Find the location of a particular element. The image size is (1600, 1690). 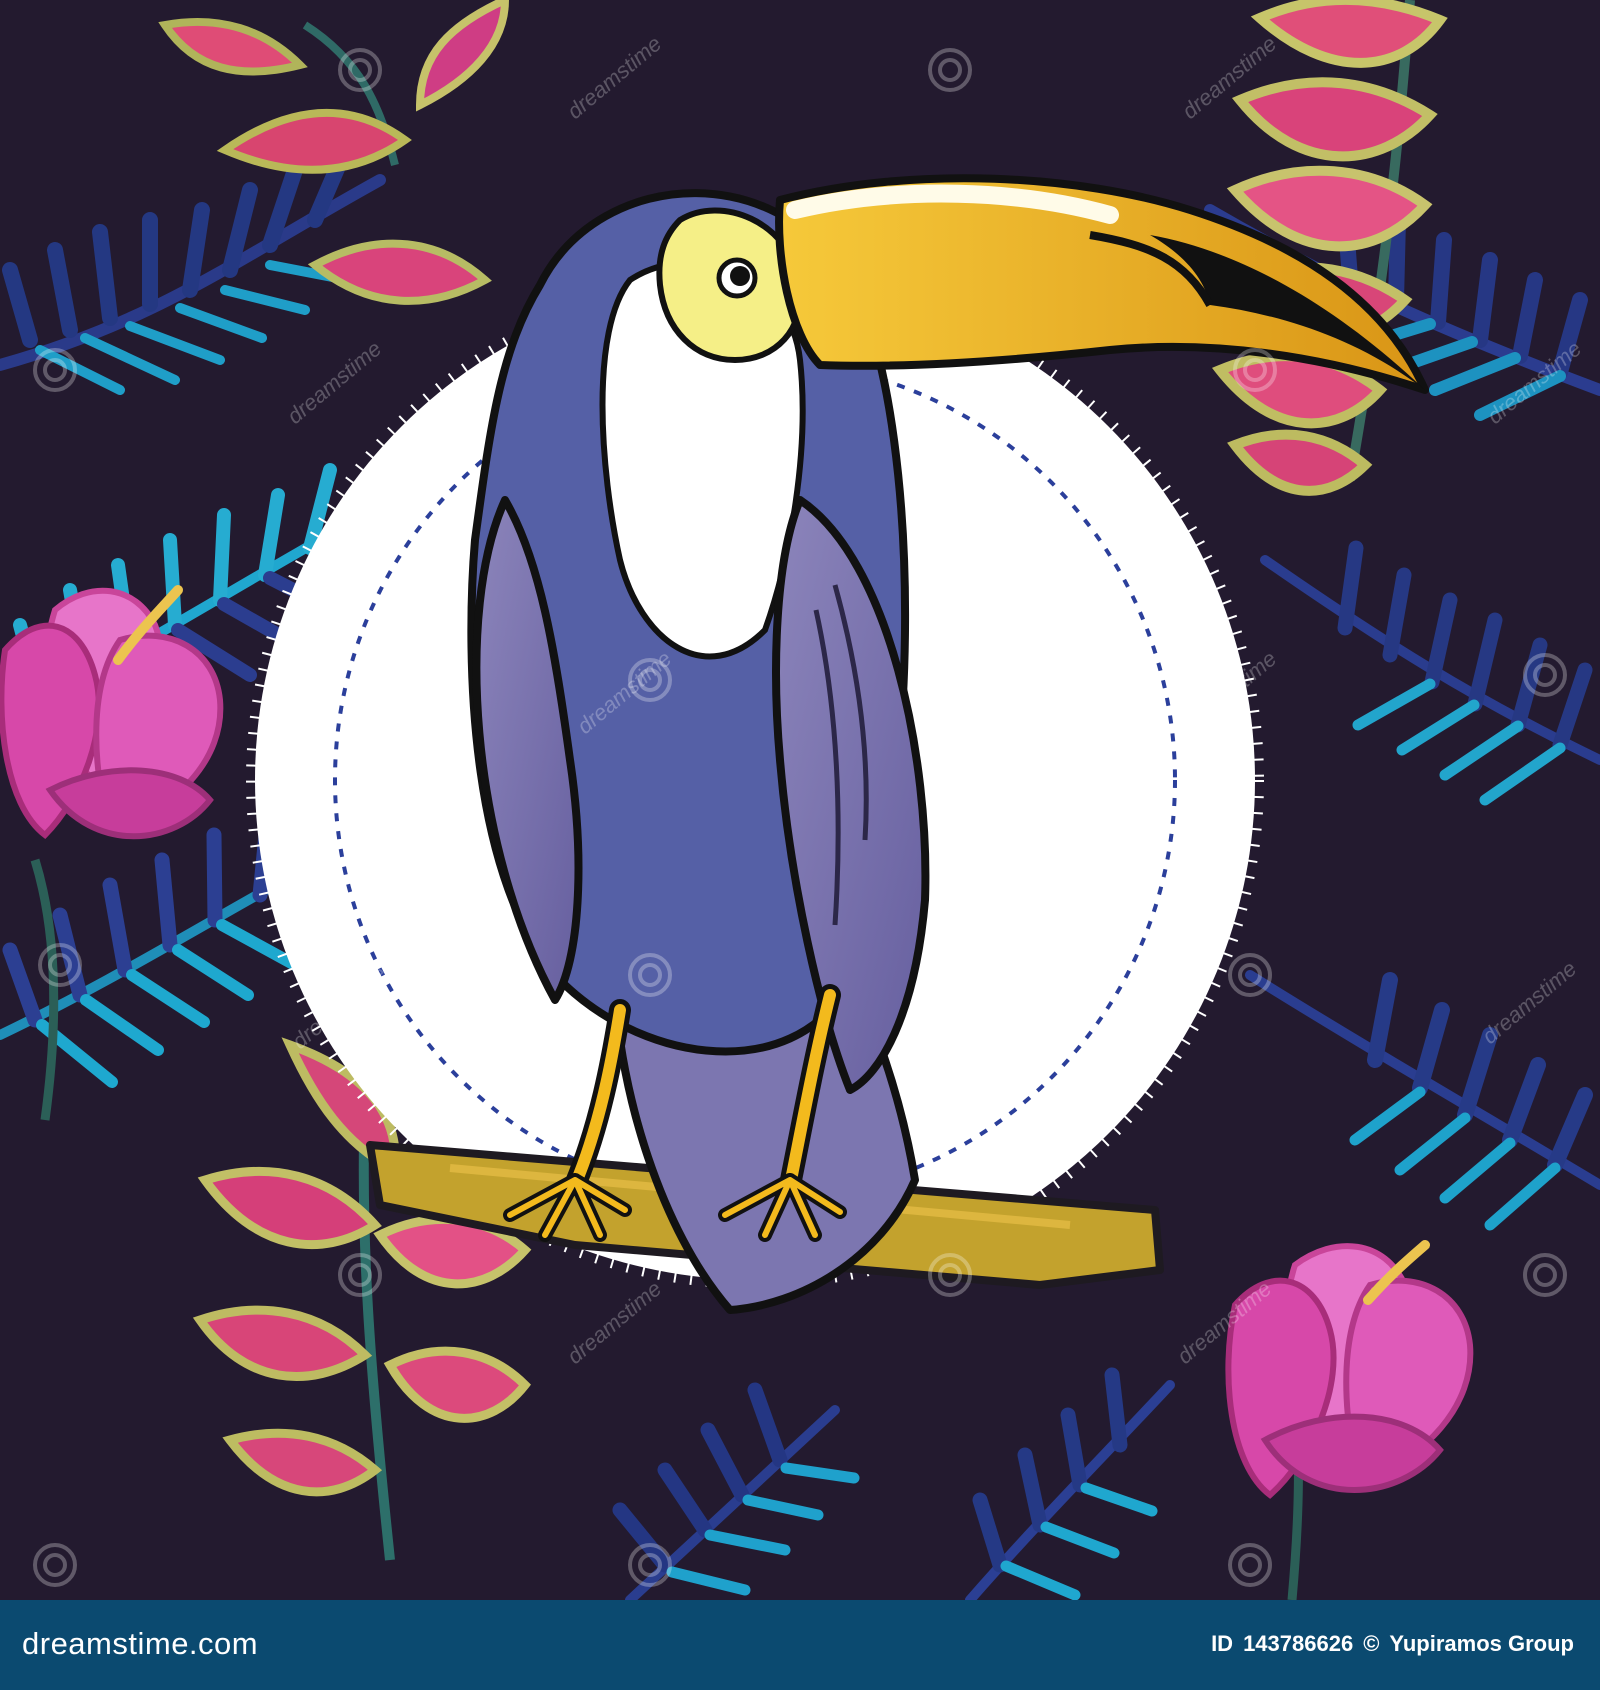

image-id-label: ID is located at coordinates (1222, 1643).